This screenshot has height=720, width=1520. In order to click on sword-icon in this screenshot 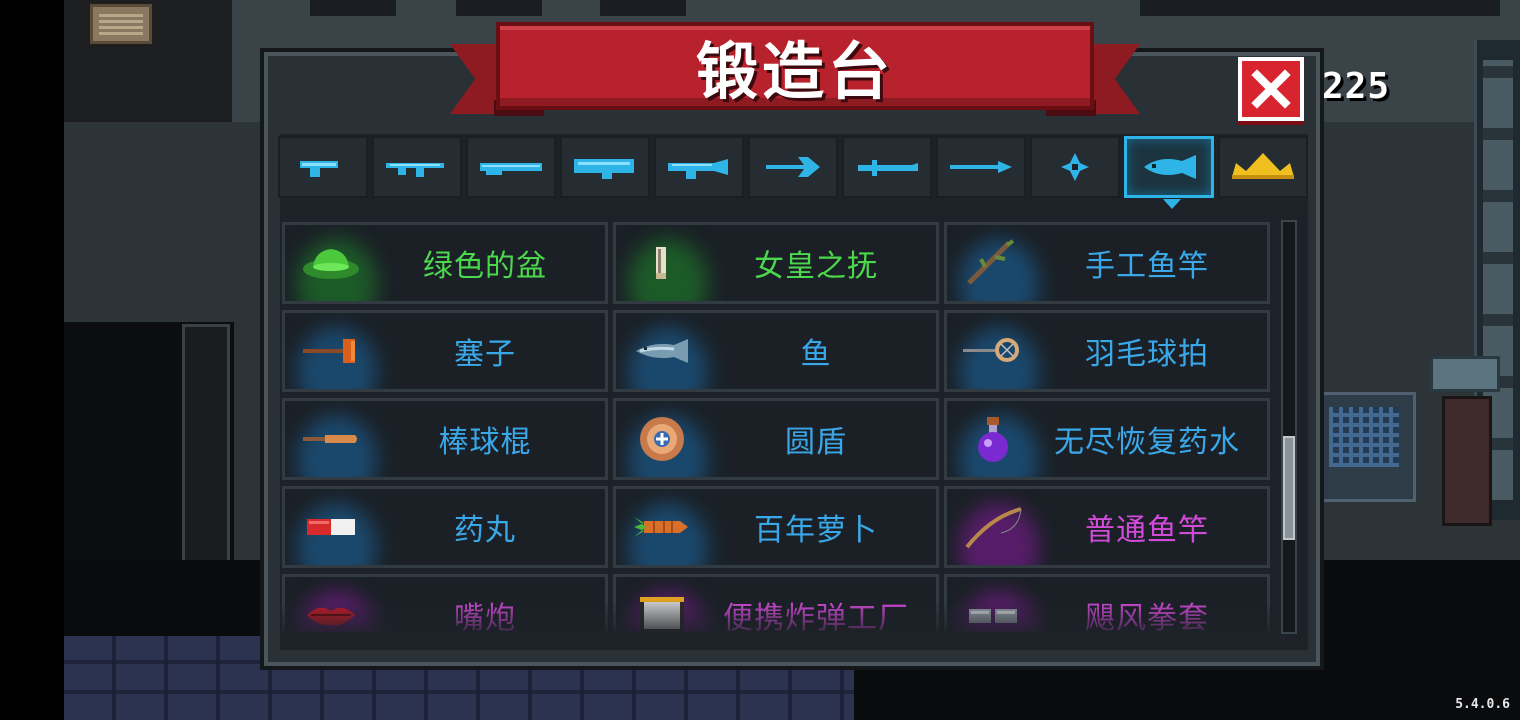, I will do `click(888, 168)`.